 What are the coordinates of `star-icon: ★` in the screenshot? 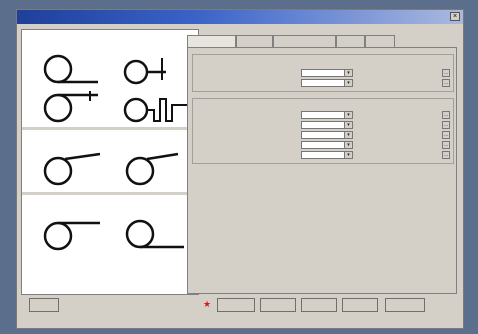 It's located at (207, 304).